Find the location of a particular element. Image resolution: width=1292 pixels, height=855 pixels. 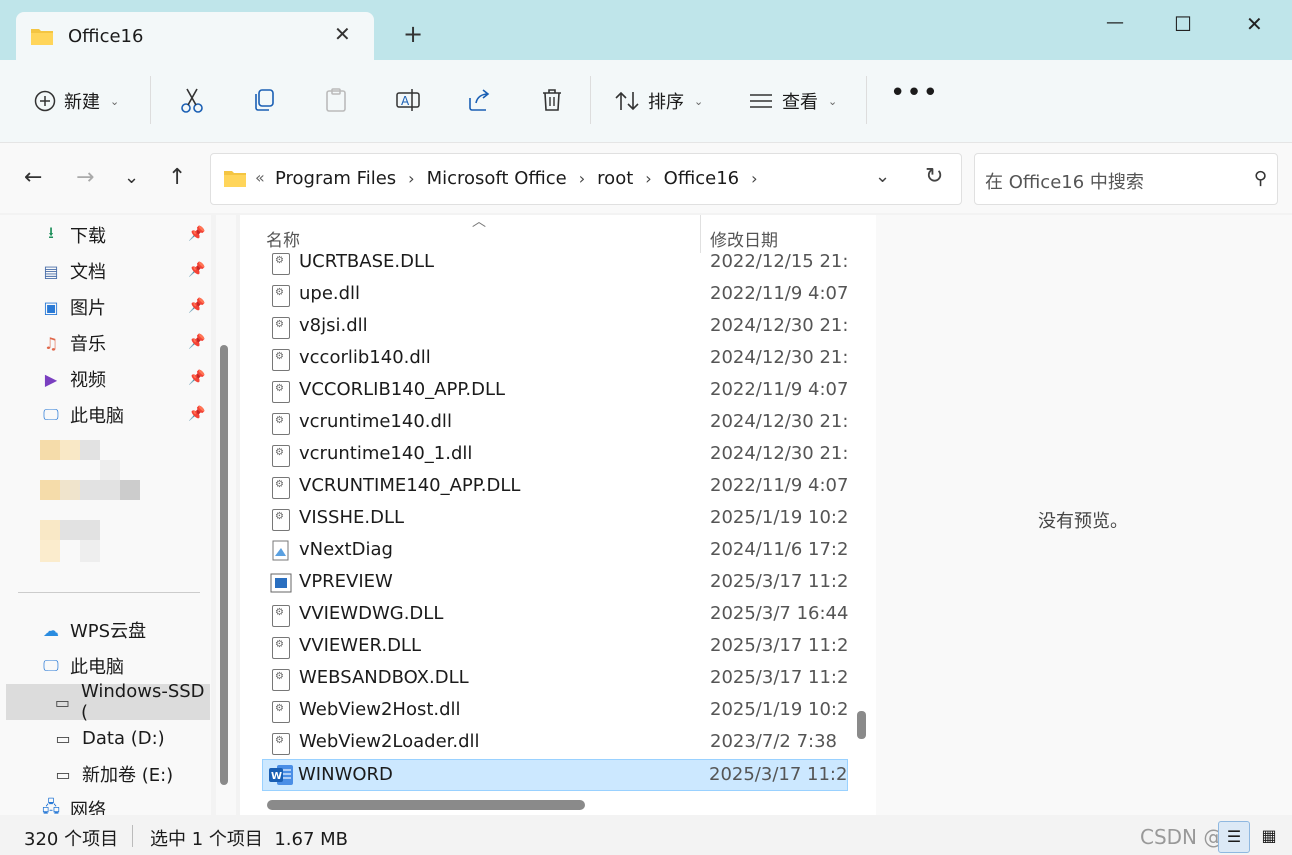

cloud-icon: ☁ is located at coordinates (51, 630).